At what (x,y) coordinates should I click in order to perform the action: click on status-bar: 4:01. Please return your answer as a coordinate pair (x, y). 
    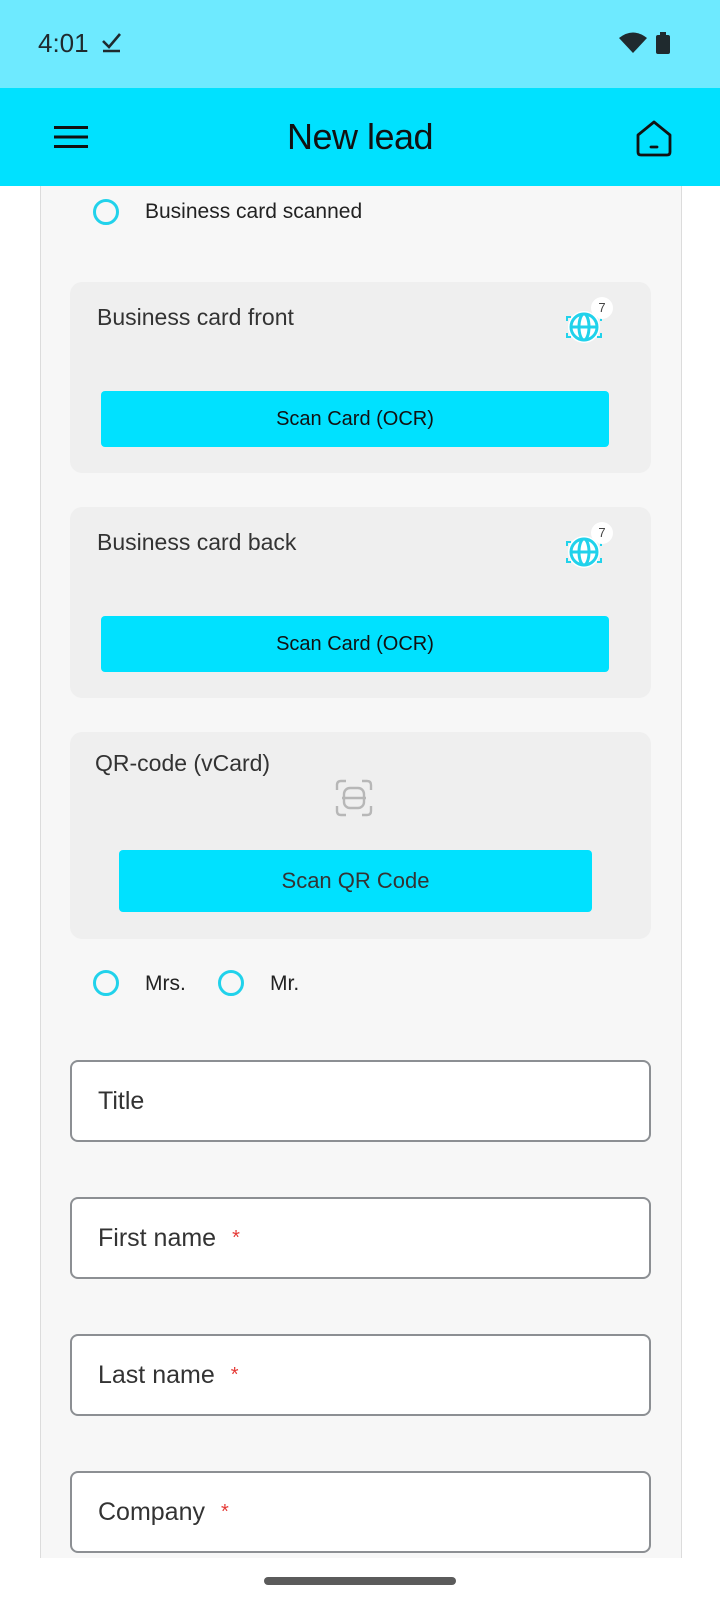
    Looking at the image, I should click on (360, 44).